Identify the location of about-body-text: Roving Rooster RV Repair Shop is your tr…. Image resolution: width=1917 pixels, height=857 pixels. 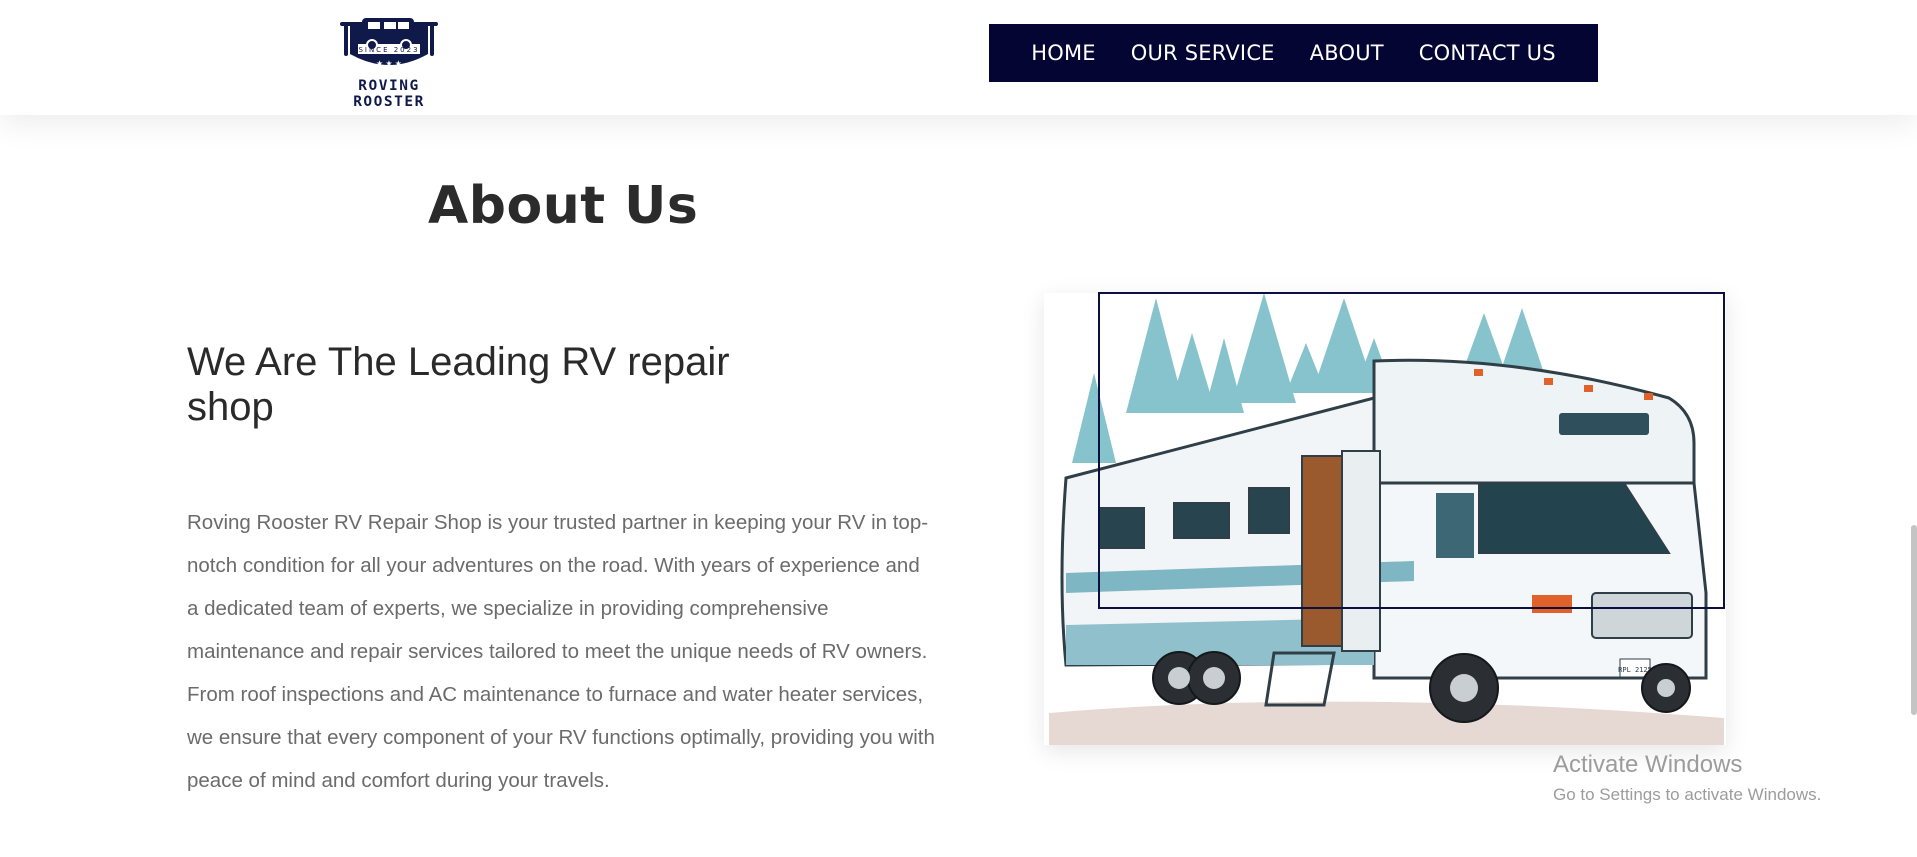
(561, 651).